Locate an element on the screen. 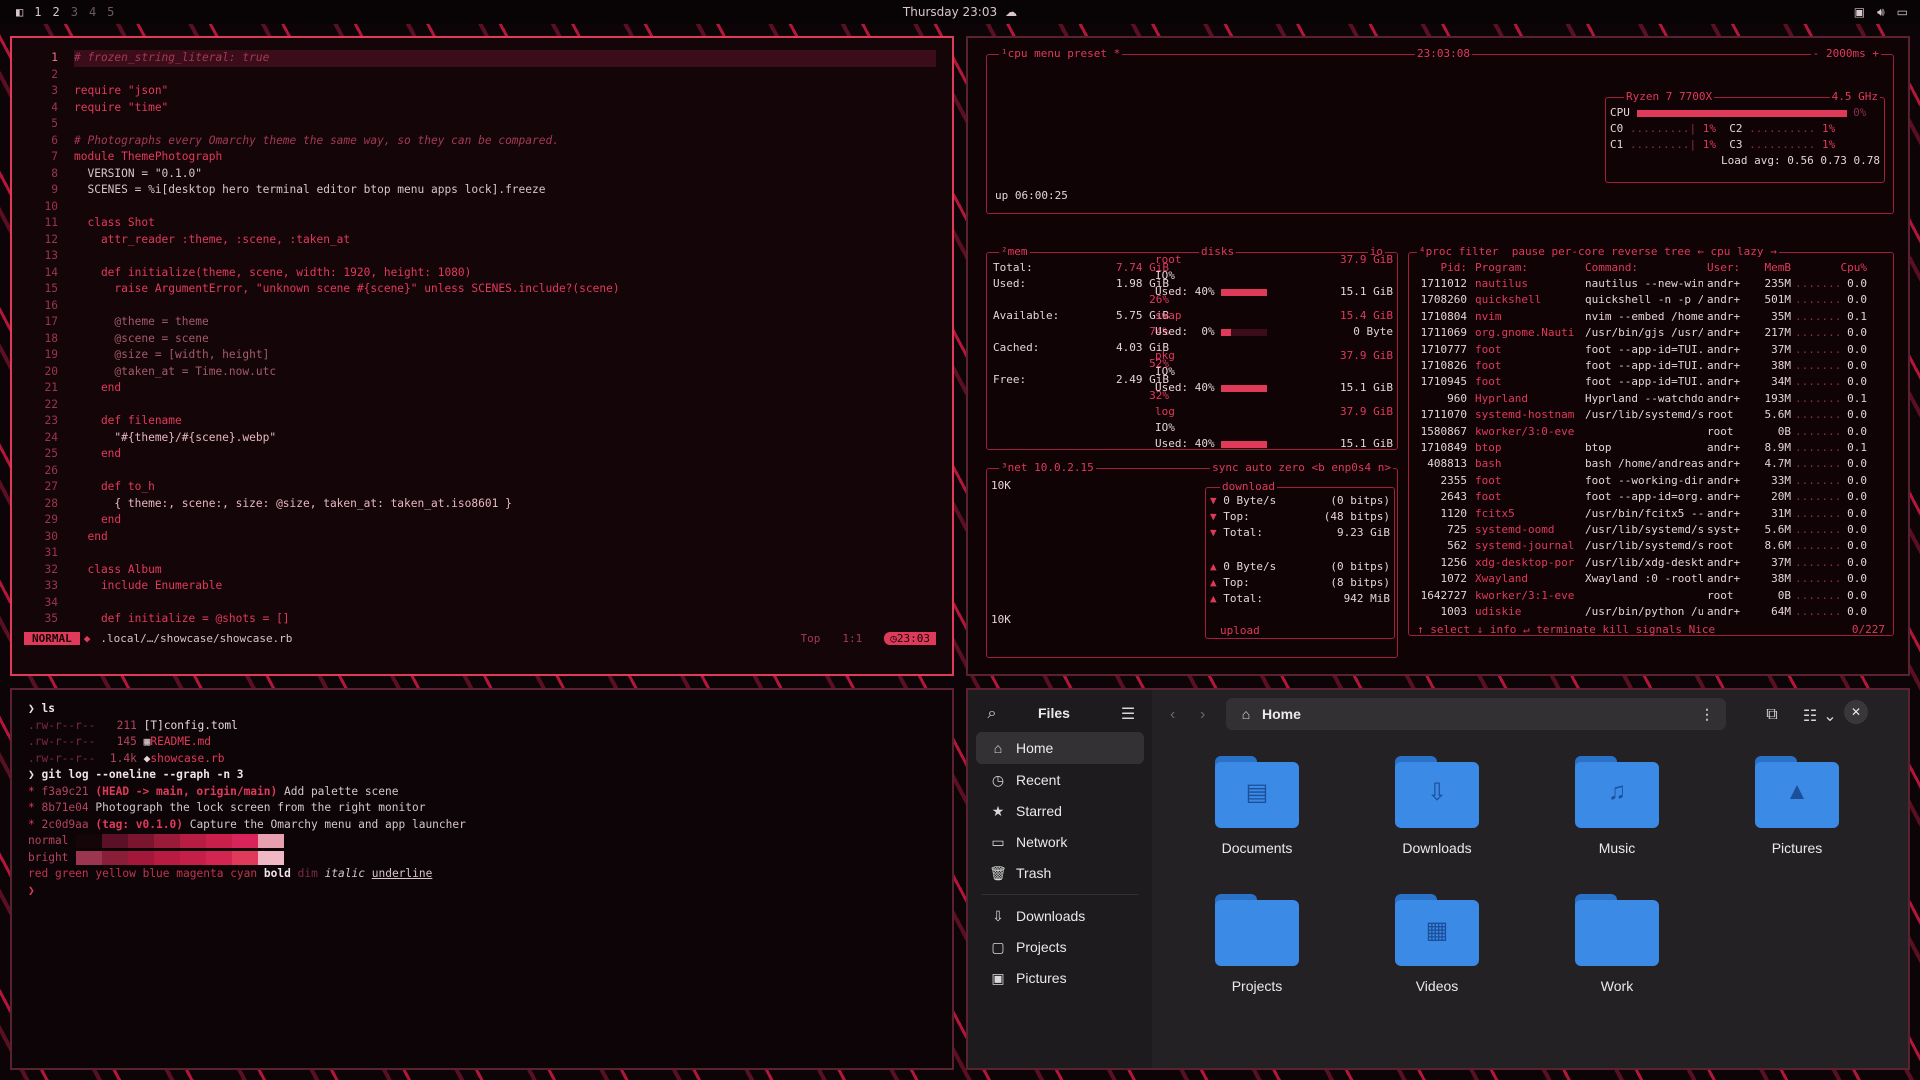 This screenshot has height=1080, width=1920. cpu-title: ¹cpu menu preset * is located at coordinates (1061, 53).